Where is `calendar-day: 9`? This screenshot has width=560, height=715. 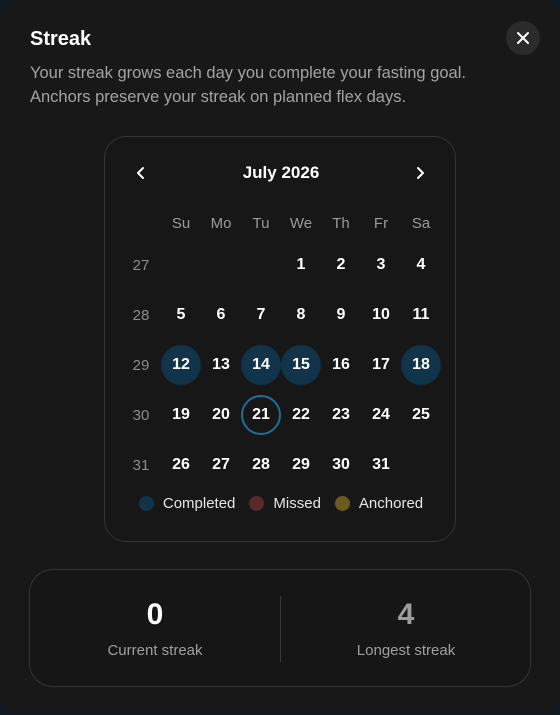 calendar-day: 9 is located at coordinates (341, 315).